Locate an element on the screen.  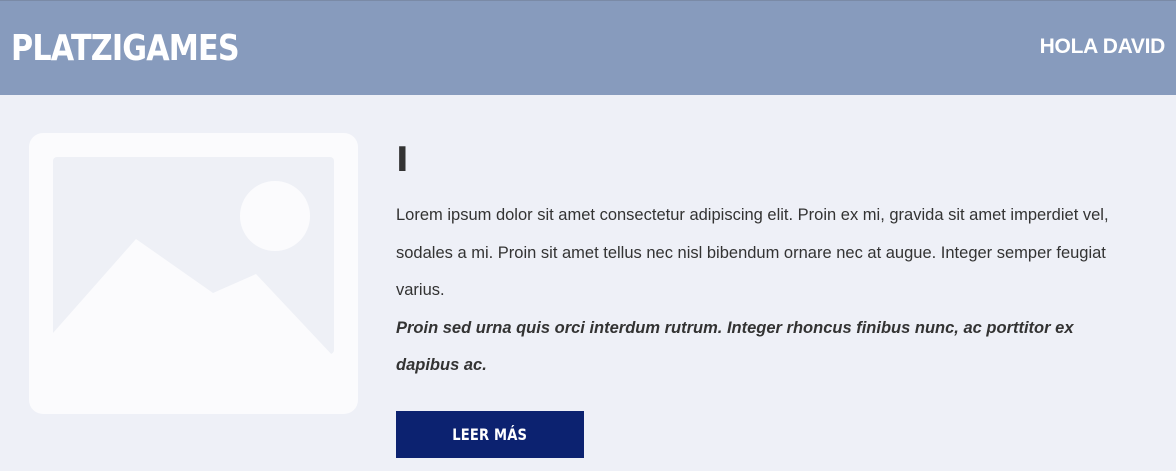
image-placeholder-icon is located at coordinates (193, 257).